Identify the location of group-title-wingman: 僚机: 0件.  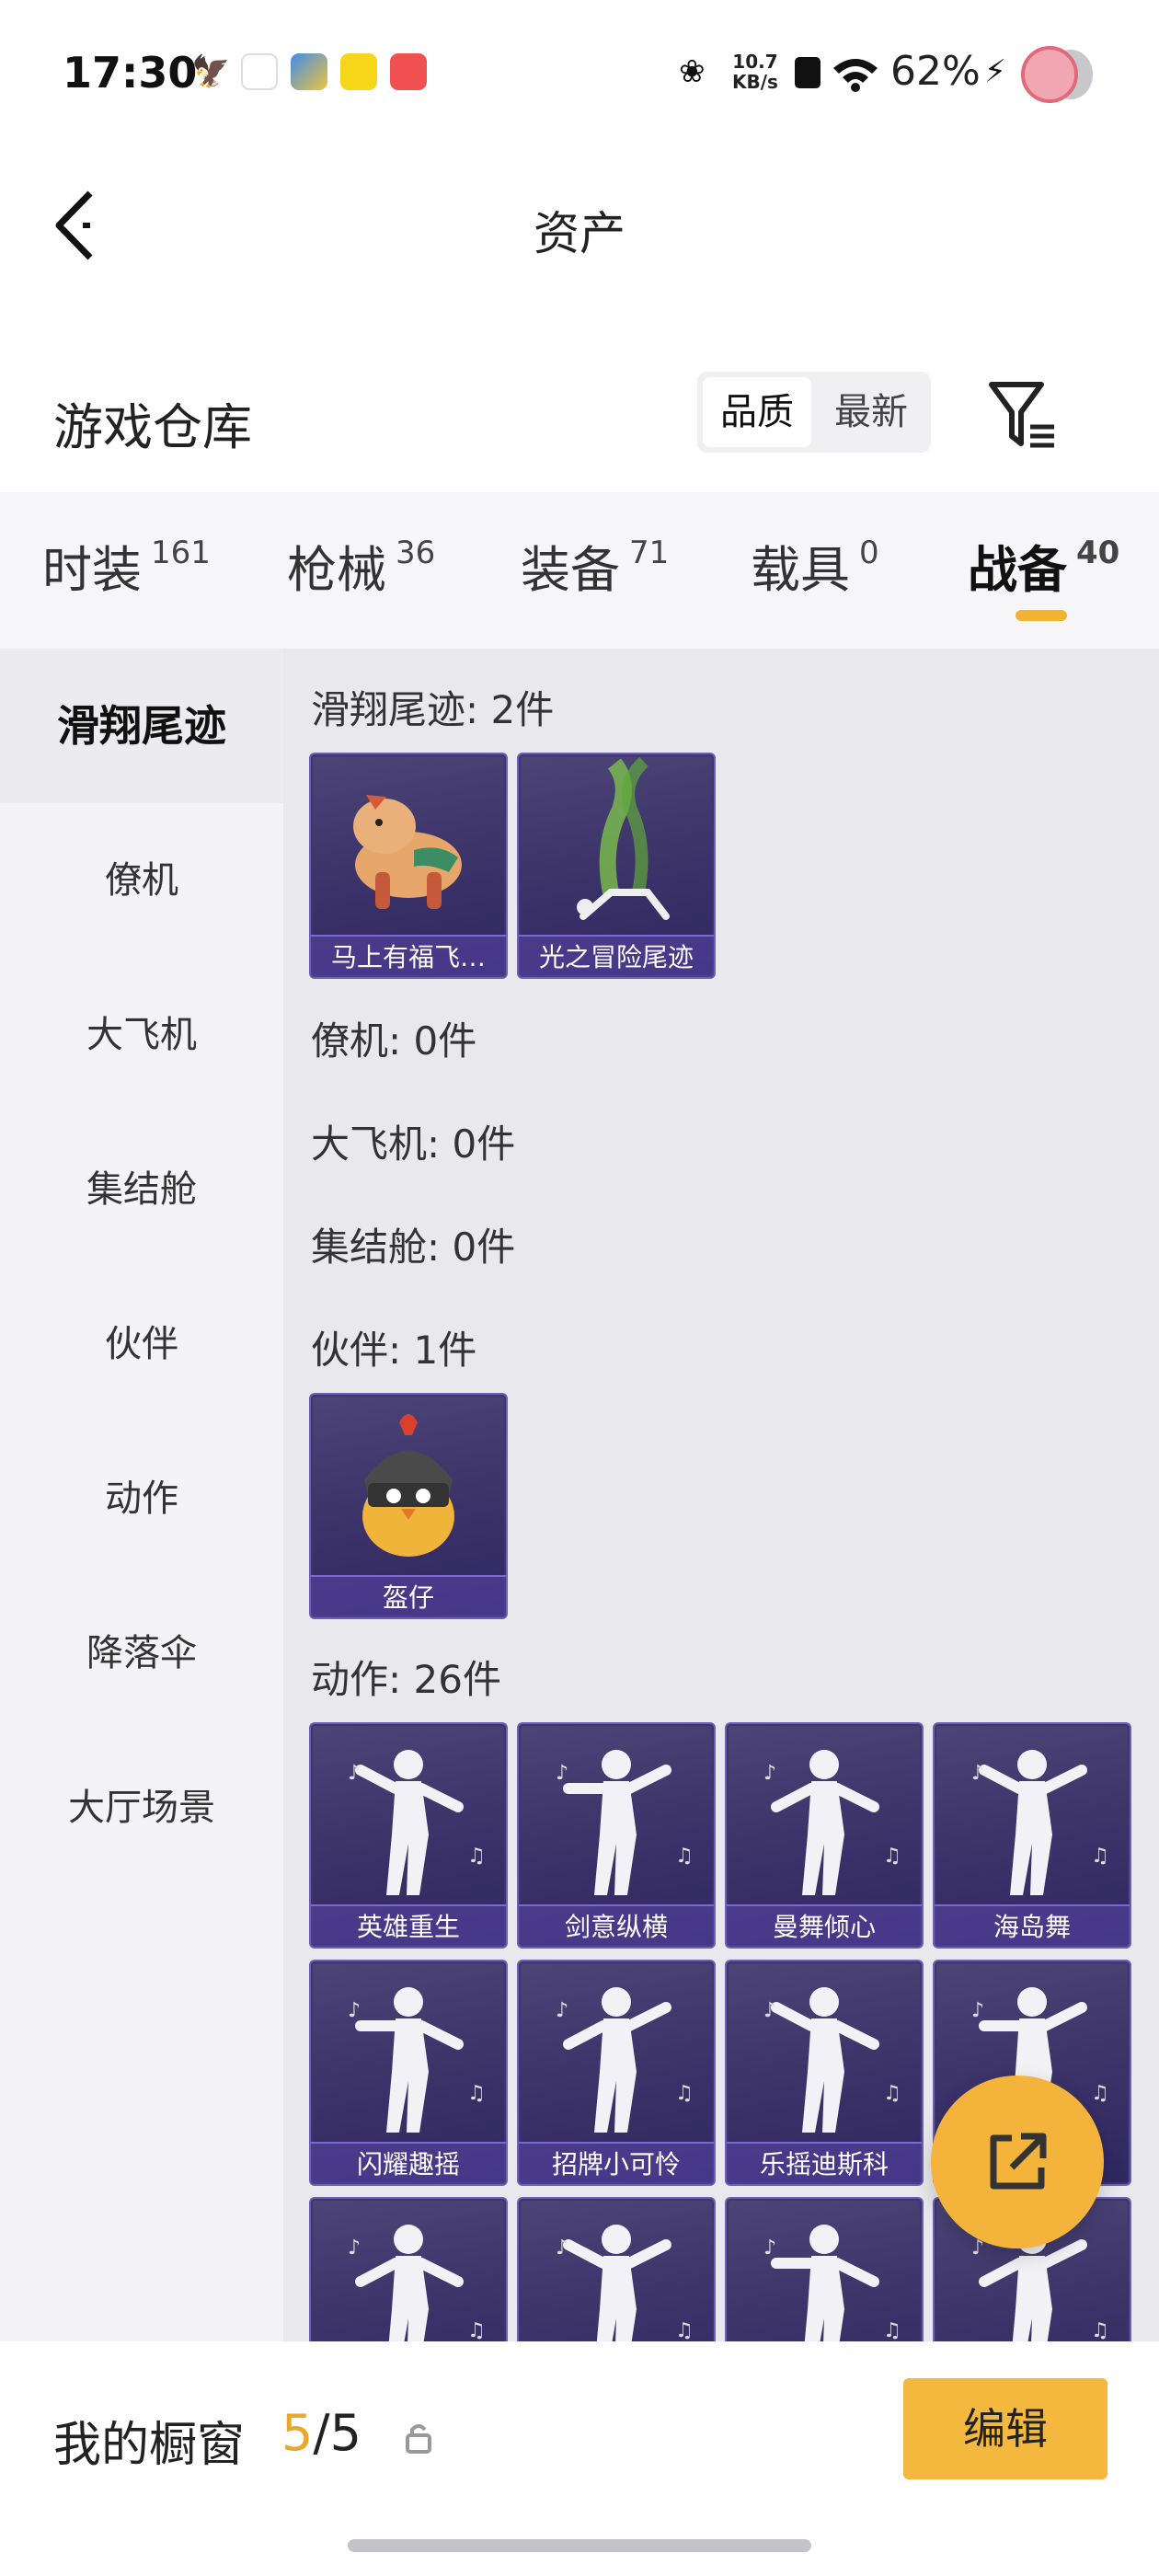
(394, 1041).